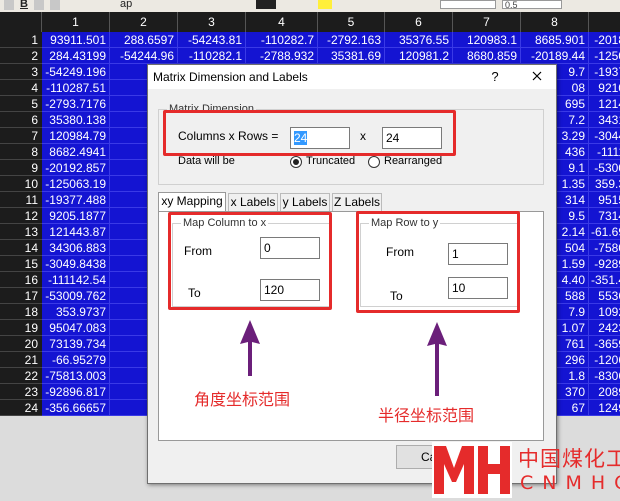  What do you see at coordinates (343, 358) in the screenshot?
I see `annotation-arrows` at bounding box center [343, 358].